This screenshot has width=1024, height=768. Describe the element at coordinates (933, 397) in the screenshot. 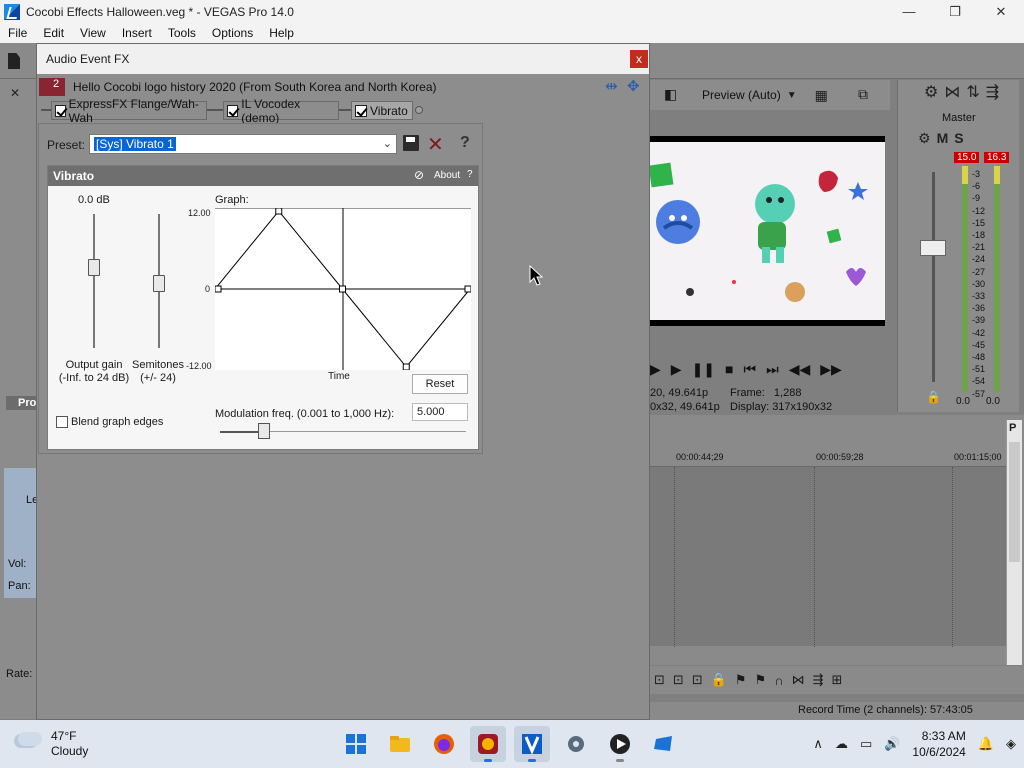

I see `lock-icon: 🔒` at that location.